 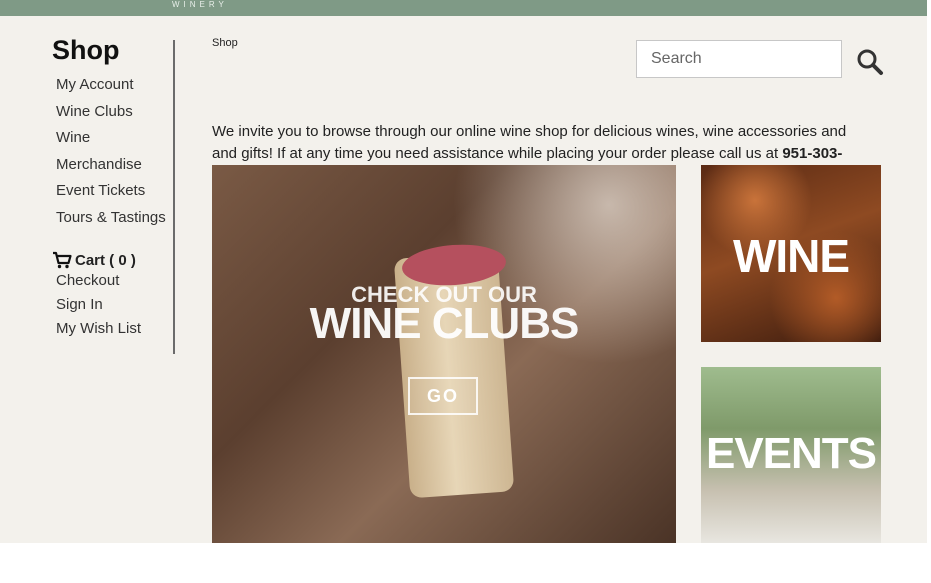 What do you see at coordinates (114, 85) in the screenshot?
I see `sidebar-item-my-account: My Account` at bounding box center [114, 85].